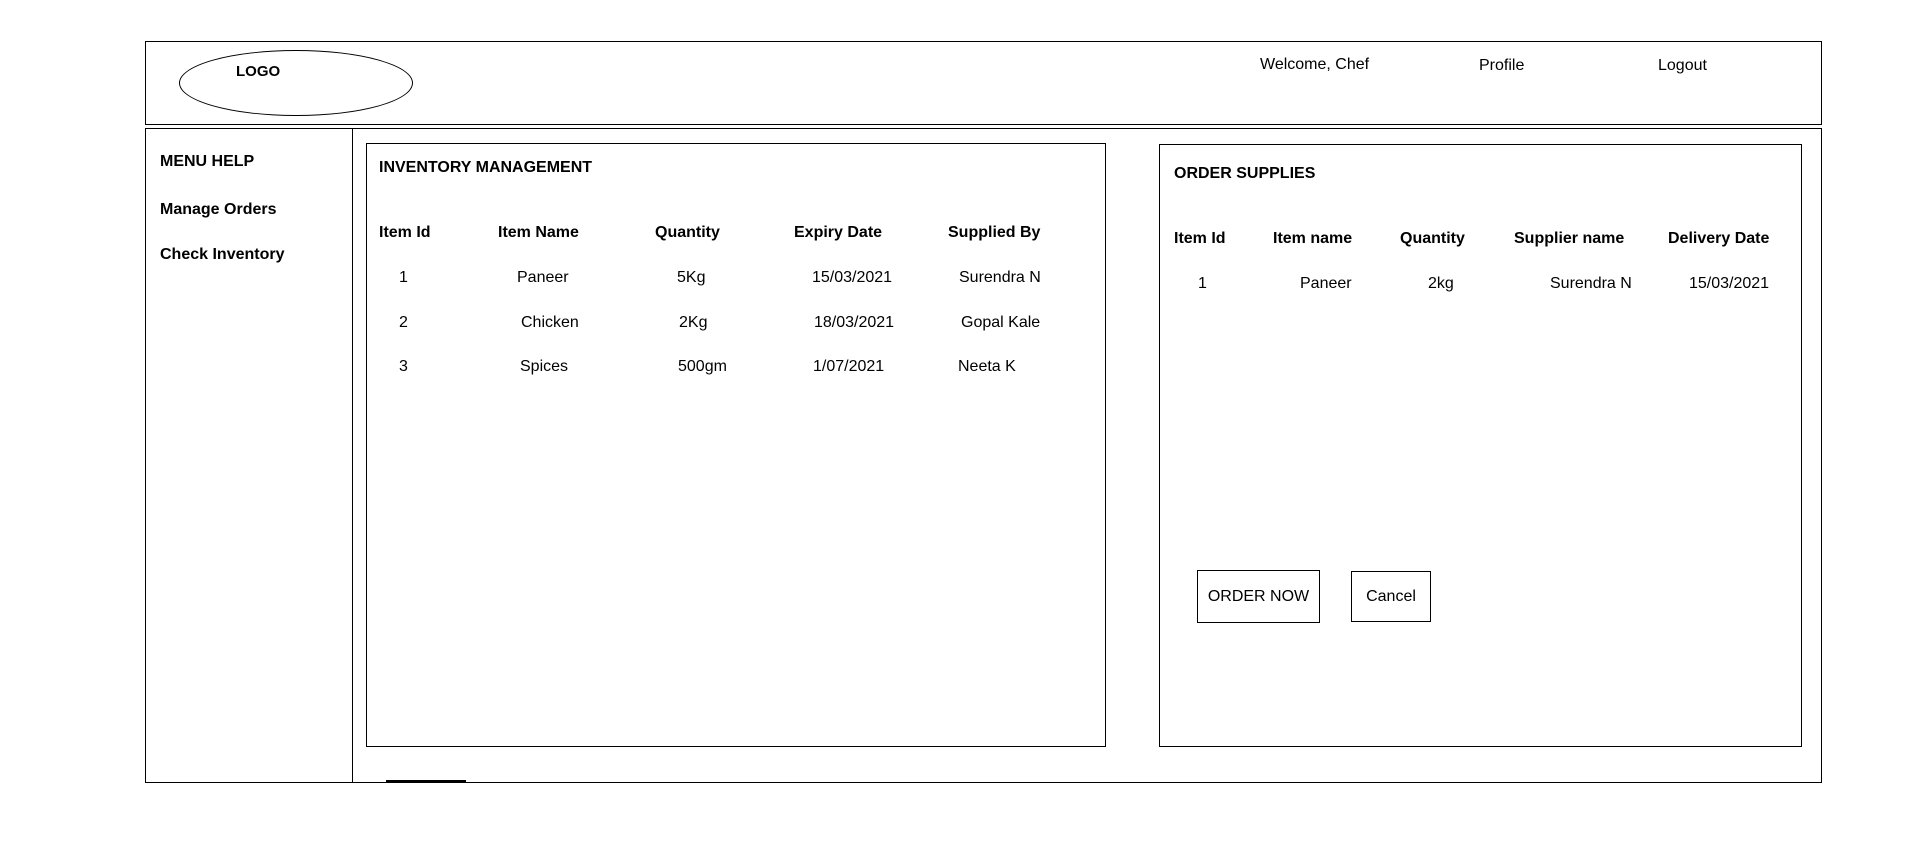 This screenshot has width=1914, height=842. I want to click on inventory-col-supplied-by: Supplied By, so click(994, 232).